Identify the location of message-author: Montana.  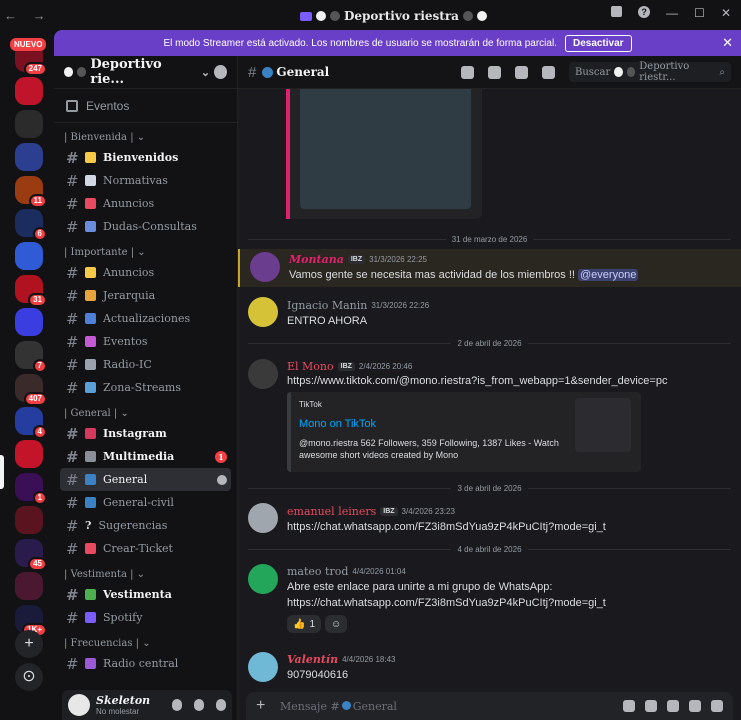
(316, 259).